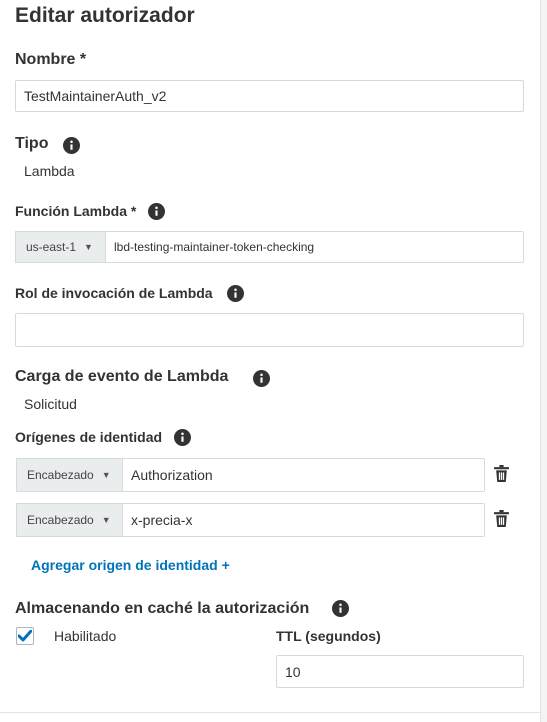  I want to click on rol-invocacion-label: Rol de invocación de Lambda, so click(114, 293).